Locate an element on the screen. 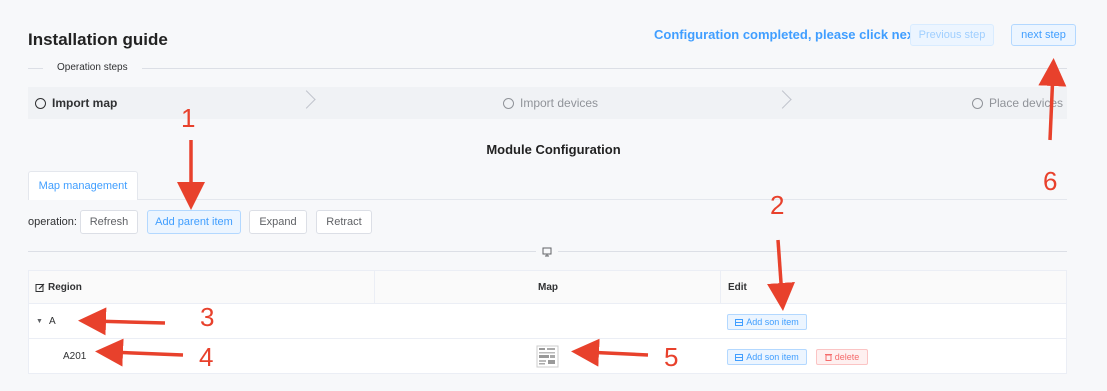 The height and width of the screenshot is (391, 1107). annotation-number-5: 5 is located at coordinates (671, 357).